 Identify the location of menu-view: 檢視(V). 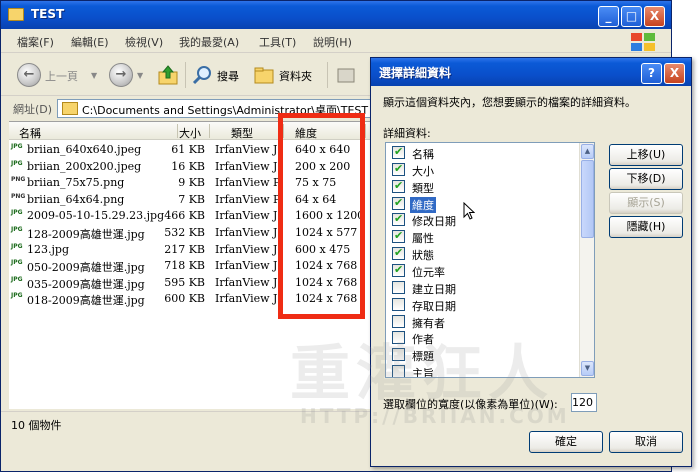
(144, 42).